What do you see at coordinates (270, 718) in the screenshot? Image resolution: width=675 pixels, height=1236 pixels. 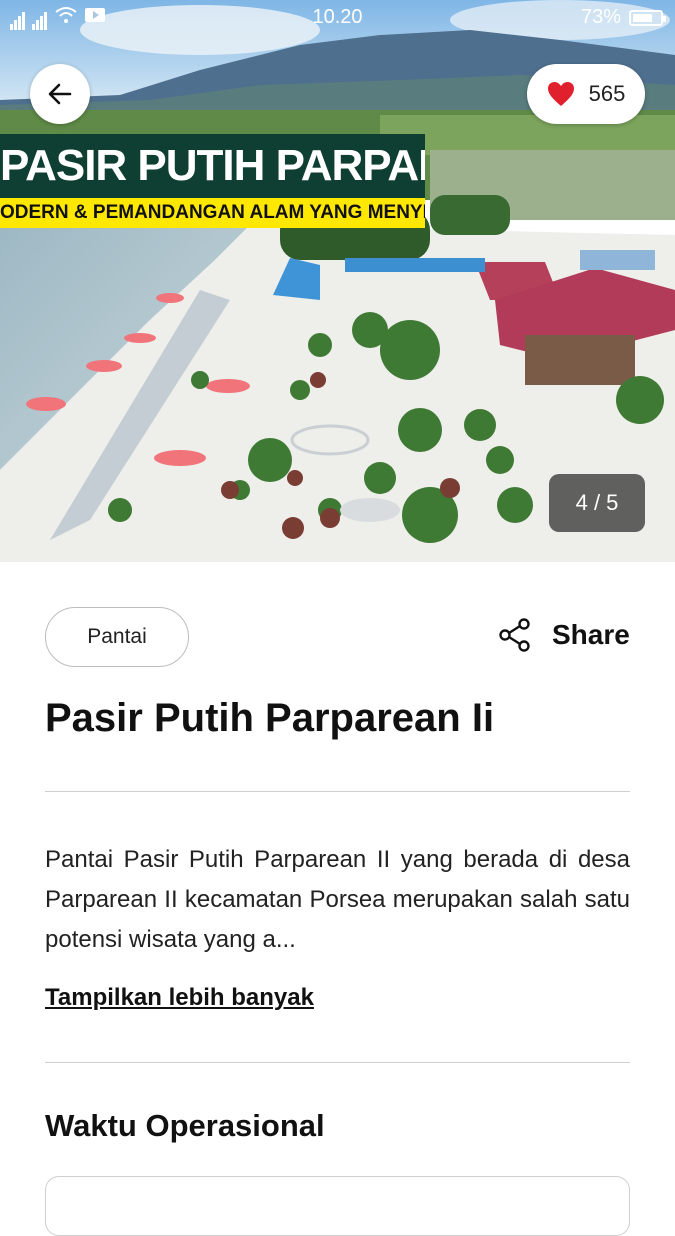 I see `place-title: Pasir Putih Parparean Ii` at bounding box center [270, 718].